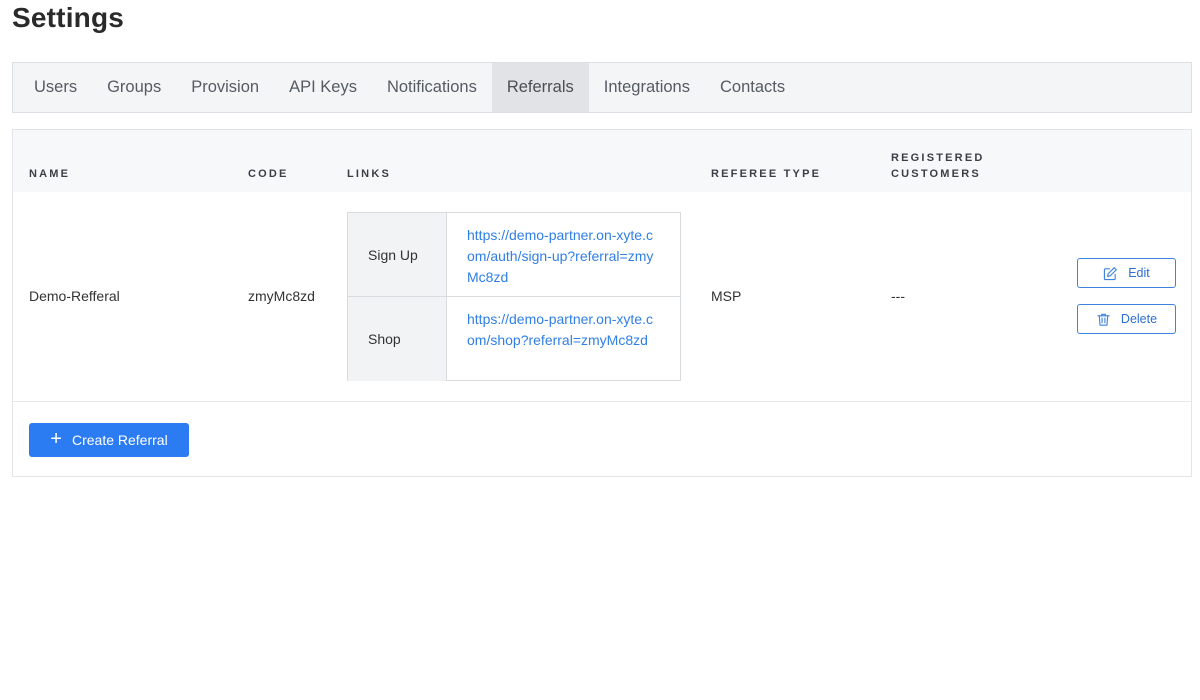 The image size is (1200, 700). Describe the element at coordinates (119, 440) in the screenshot. I see `create-referral-label: Create Referral` at that location.